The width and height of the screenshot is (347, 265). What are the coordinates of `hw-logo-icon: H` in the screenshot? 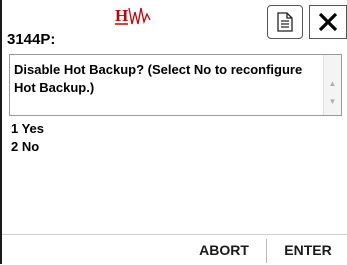 It's located at (133, 15).